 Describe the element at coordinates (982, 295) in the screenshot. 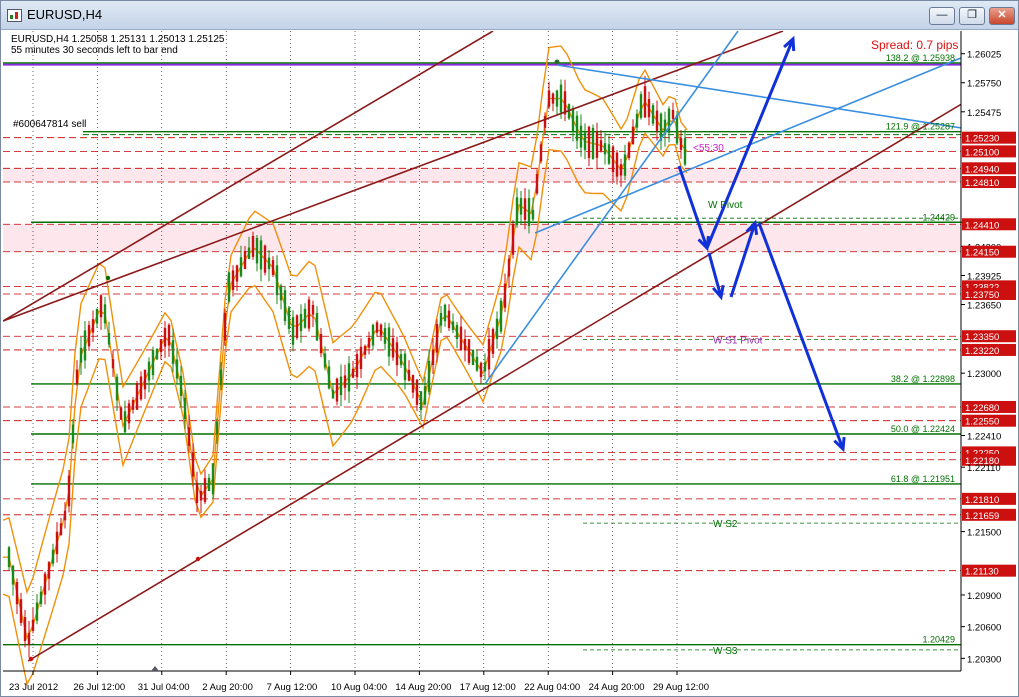

I see `price-tick-label: 1.23750` at that location.